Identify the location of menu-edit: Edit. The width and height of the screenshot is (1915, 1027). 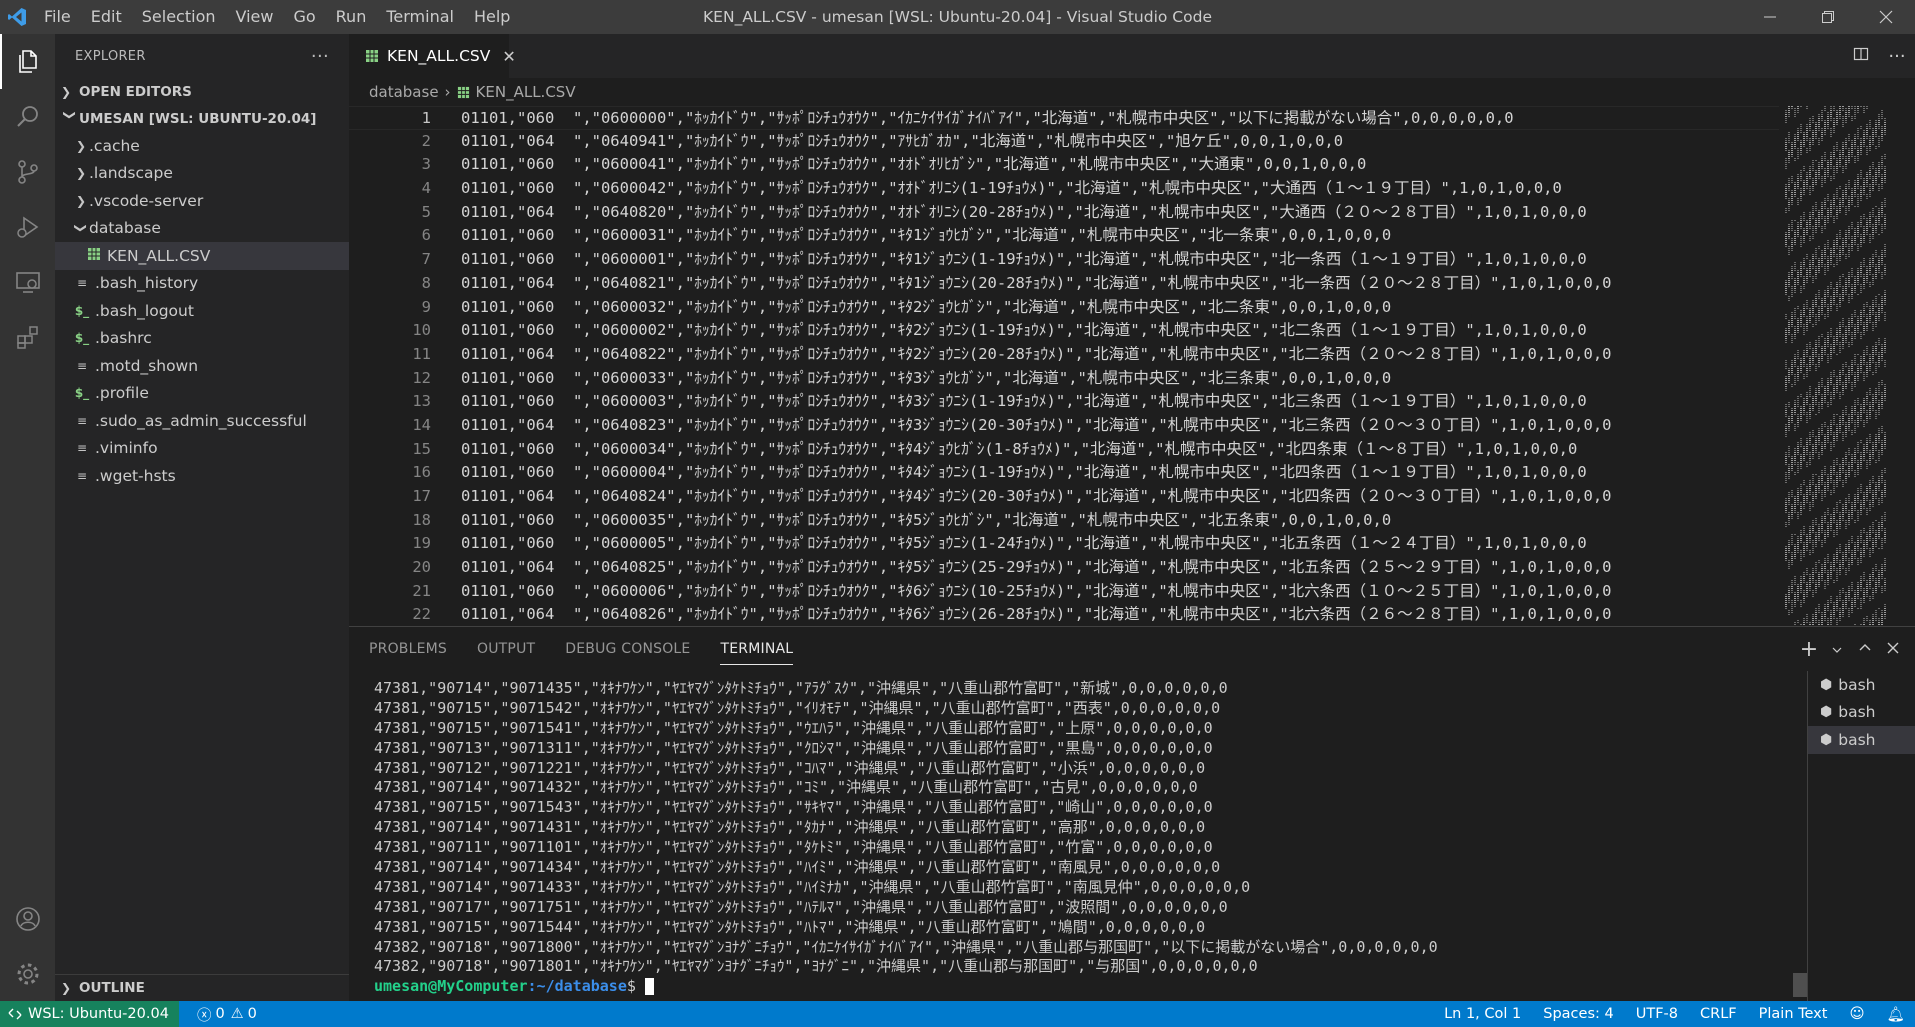
(106, 17).